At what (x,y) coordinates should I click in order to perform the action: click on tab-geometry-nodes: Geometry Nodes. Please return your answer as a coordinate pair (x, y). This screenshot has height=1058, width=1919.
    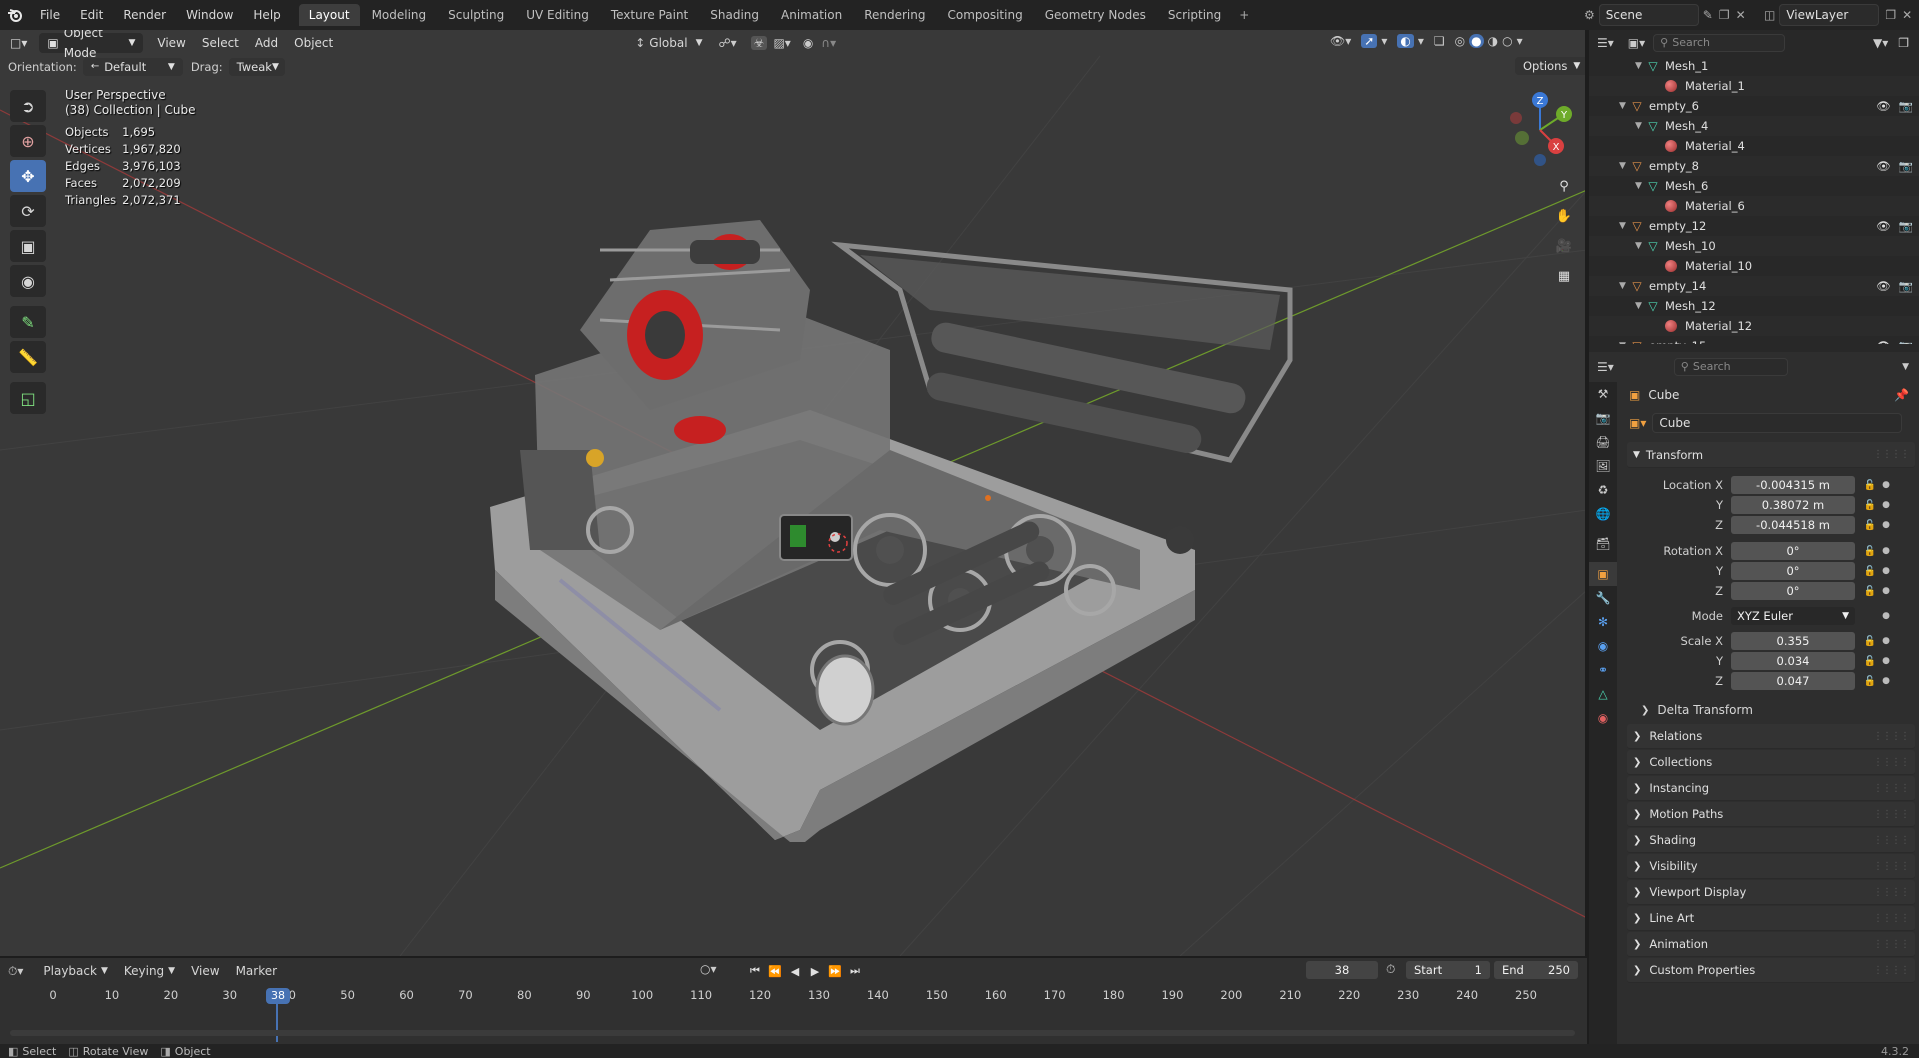
    Looking at the image, I should click on (1095, 15).